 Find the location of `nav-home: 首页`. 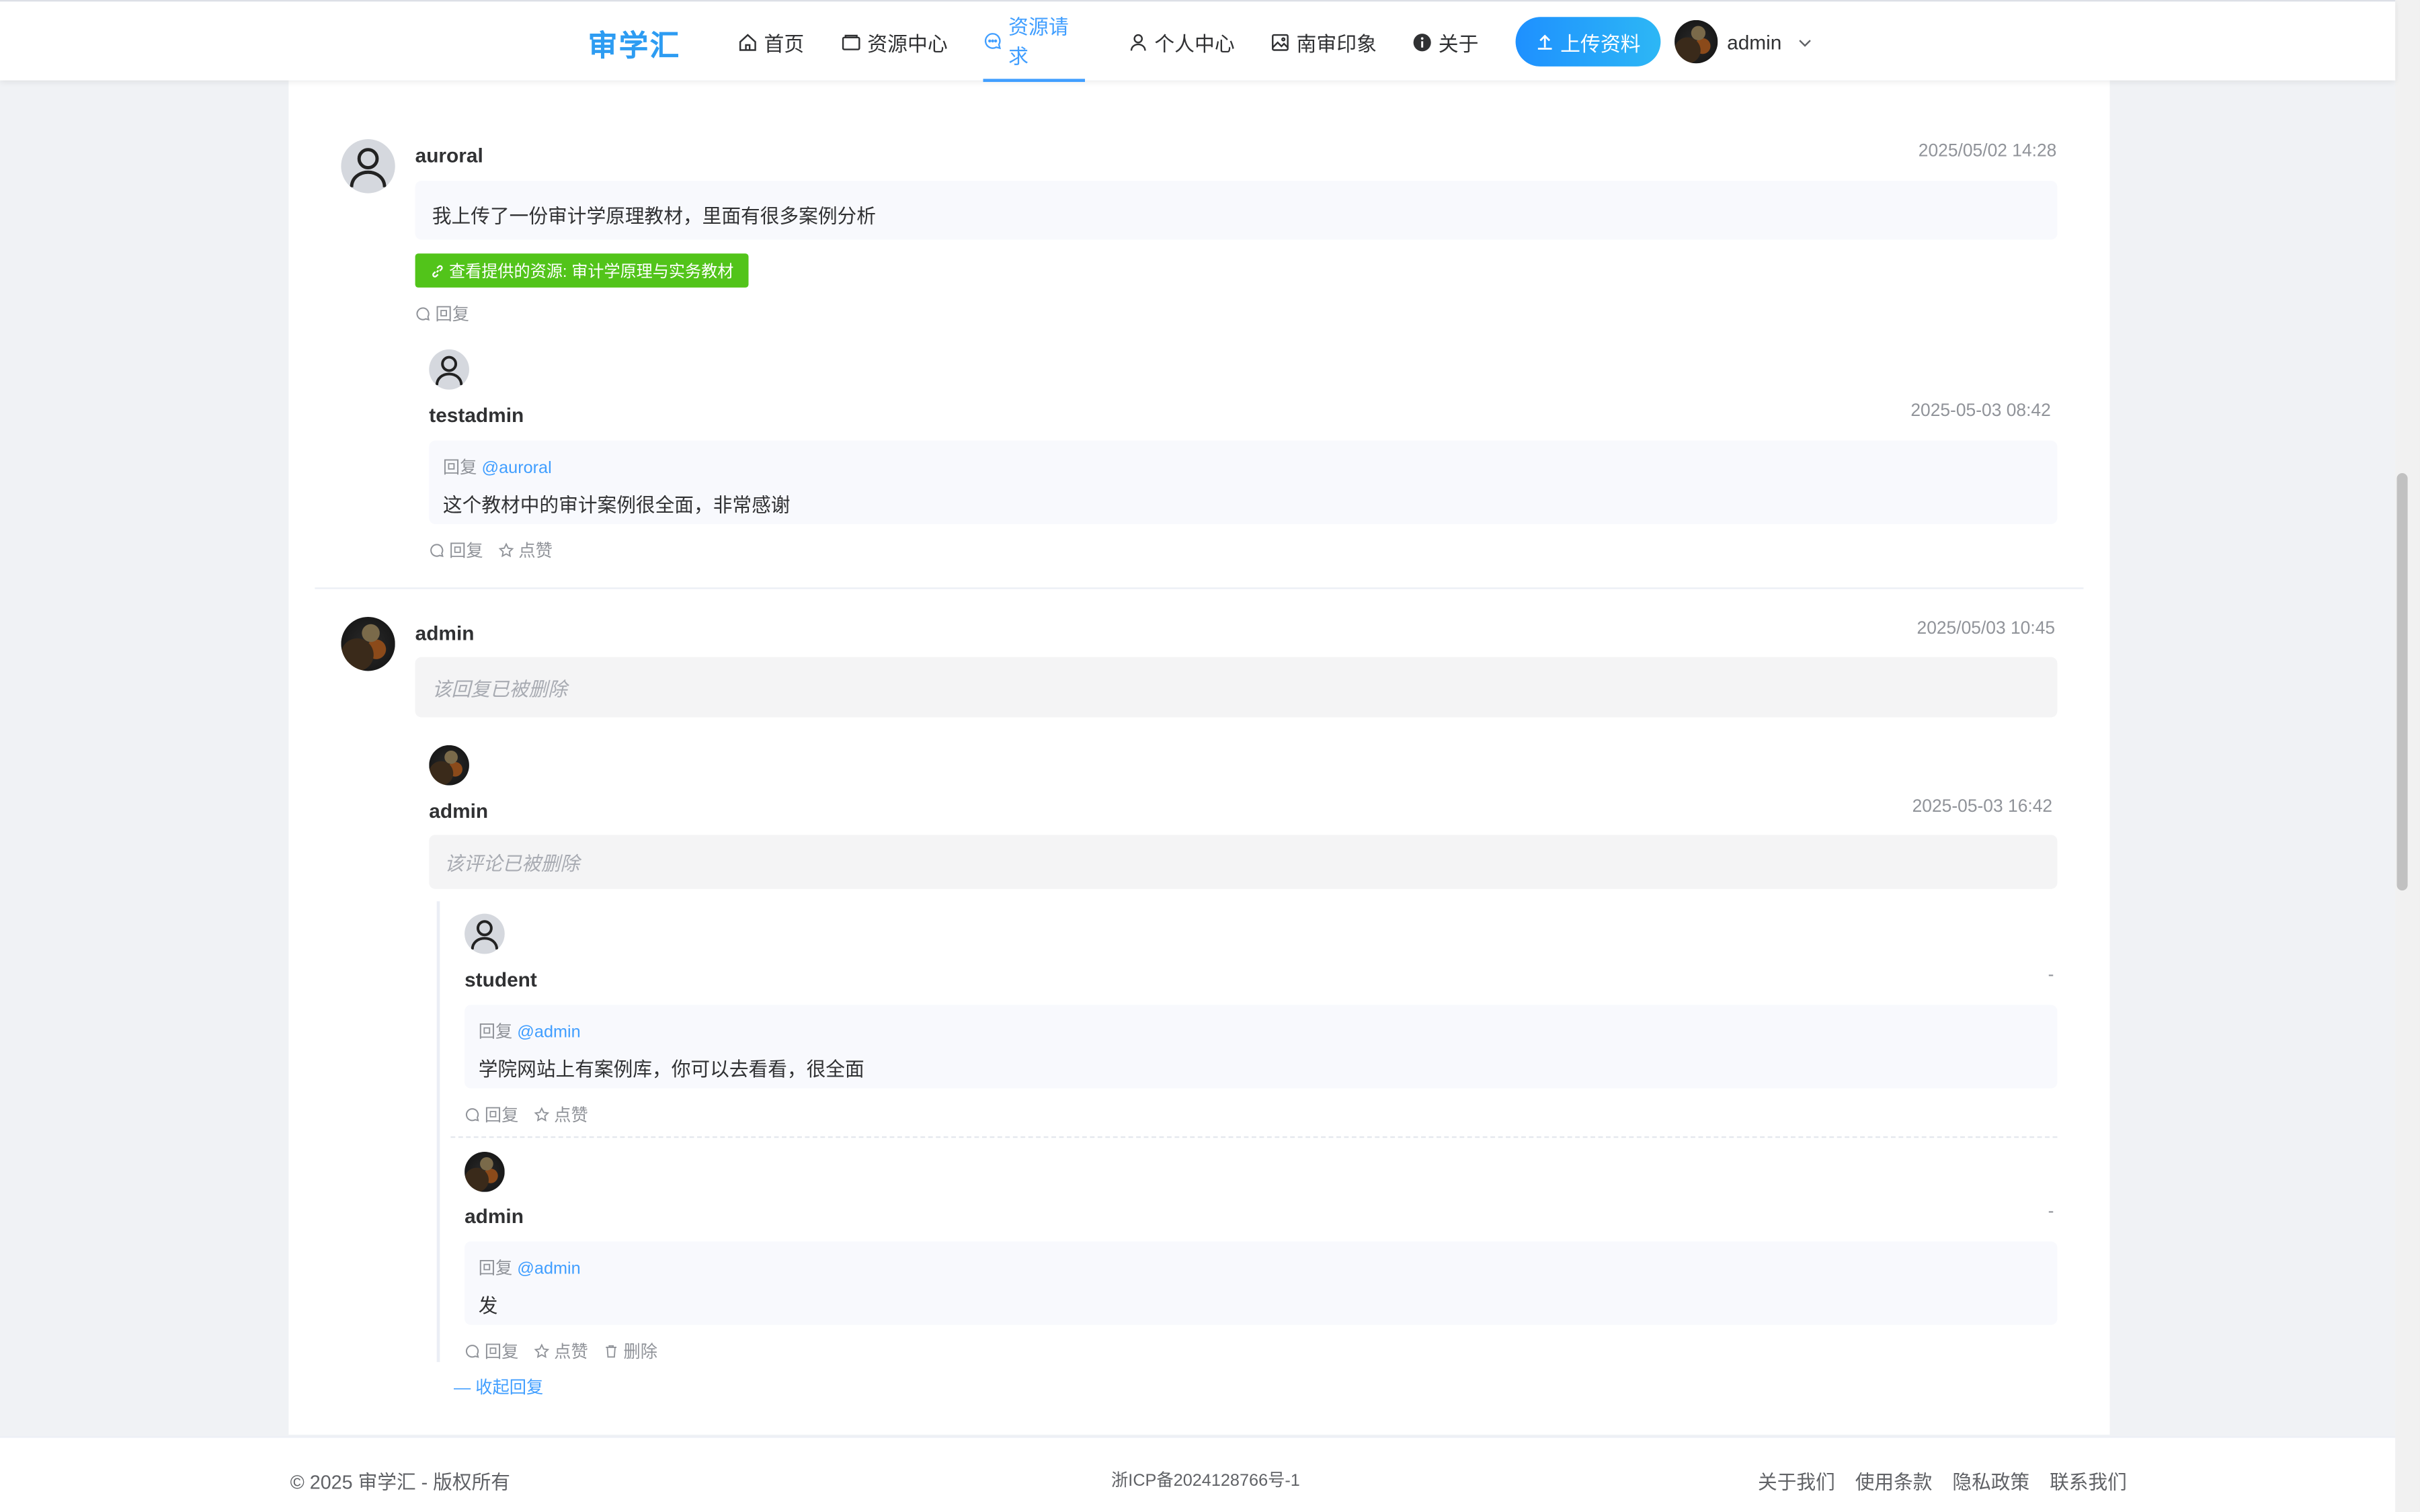

nav-home: 首页 is located at coordinates (770, 41).